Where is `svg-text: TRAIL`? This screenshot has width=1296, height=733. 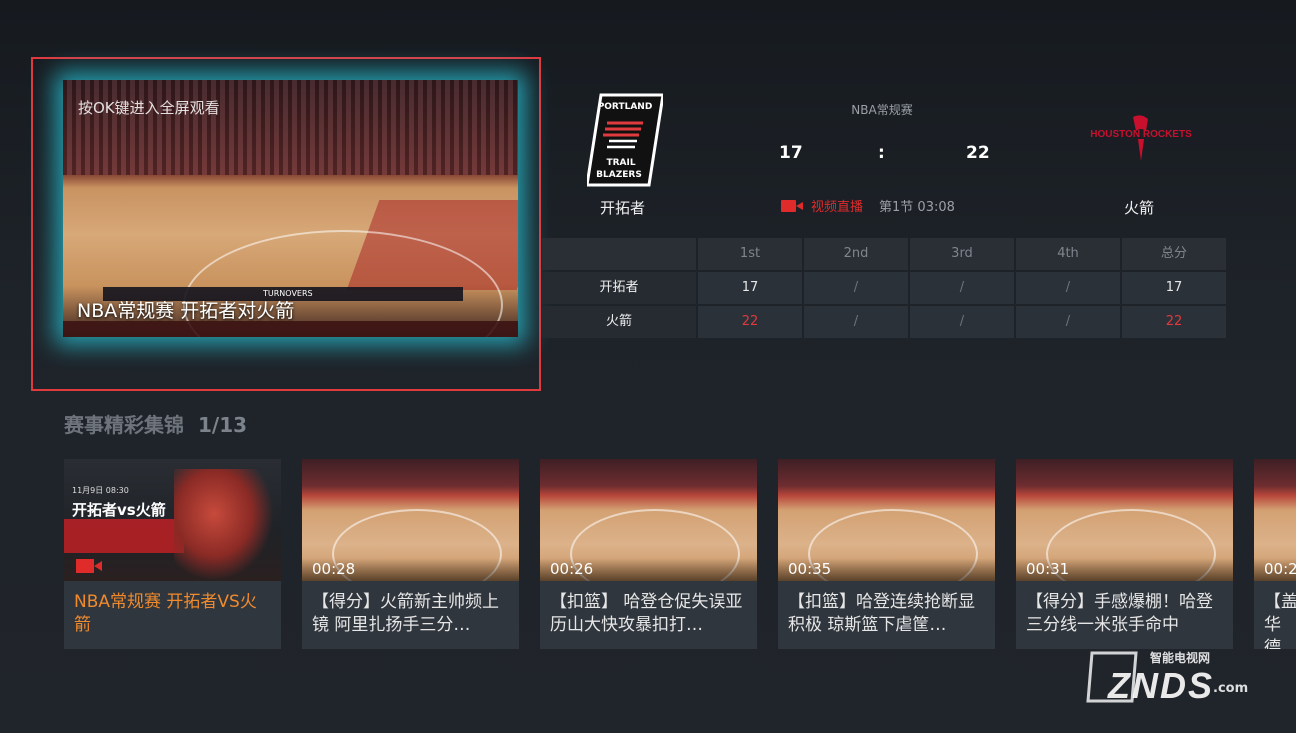
svg-text: TRAIL is located at coordinates (620, 163).